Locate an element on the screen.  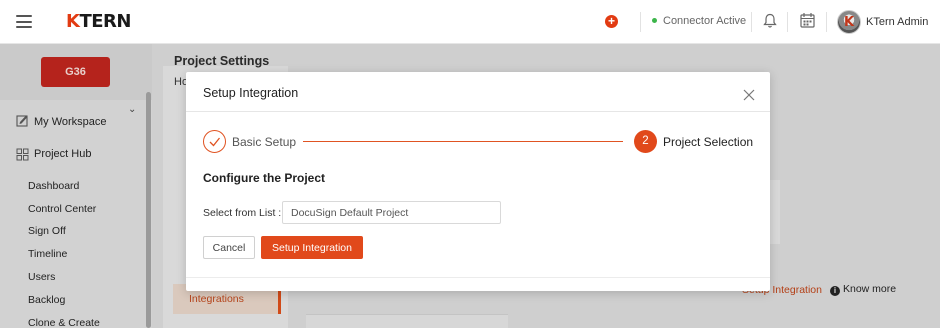
top-header: KTERN + Connector Active K KTern Admin is located at coordinates (470, 22).